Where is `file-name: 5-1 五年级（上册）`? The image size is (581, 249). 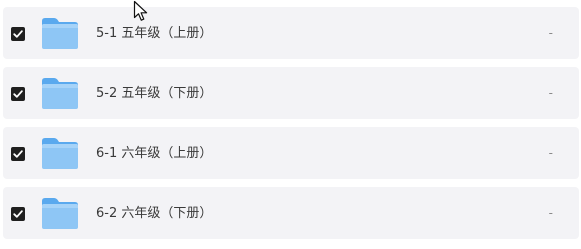
file-name: 5-1 五年级（上册） is located at coordinates (154, 33).